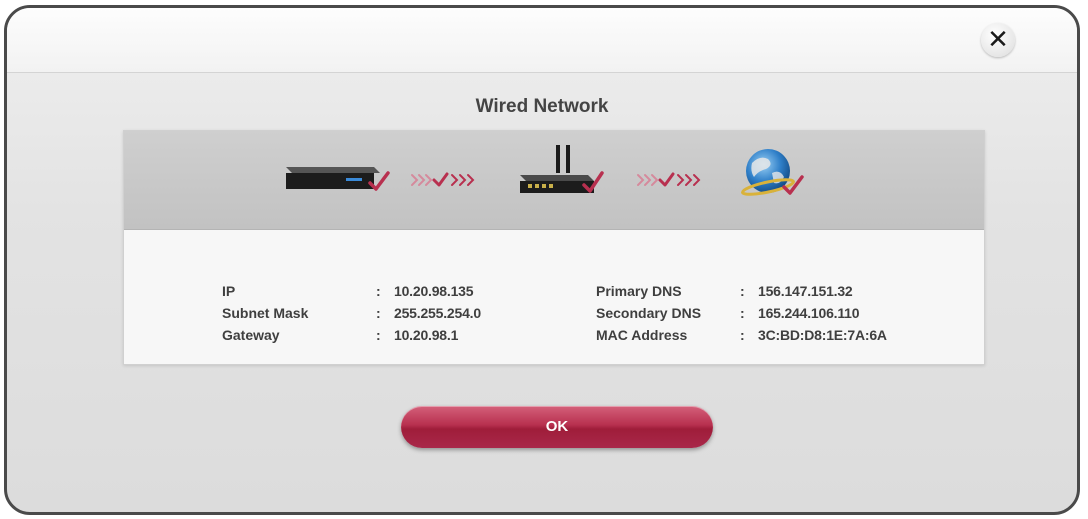  Describe the element at coordinates (642, 335) in the screenshot. I see `info-label: MAC Address` at that location.